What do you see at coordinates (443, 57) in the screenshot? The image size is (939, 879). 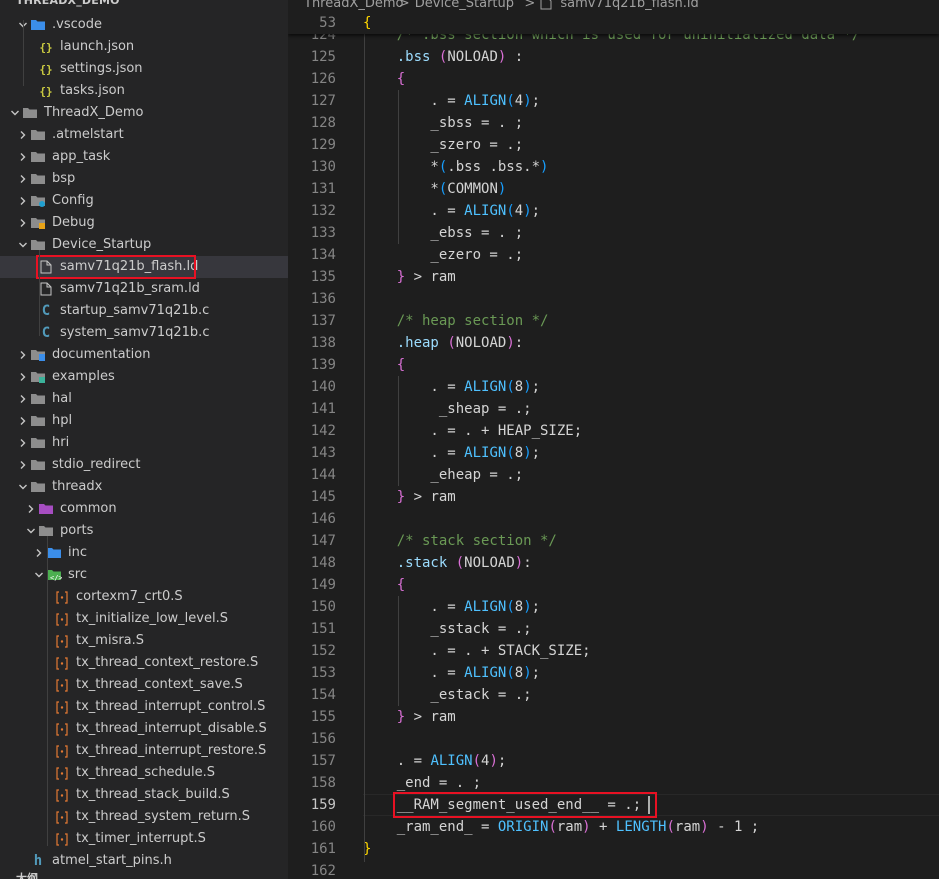 I see `code-line: .bss (NOLOAD) :` at bounding box center [443, 57].